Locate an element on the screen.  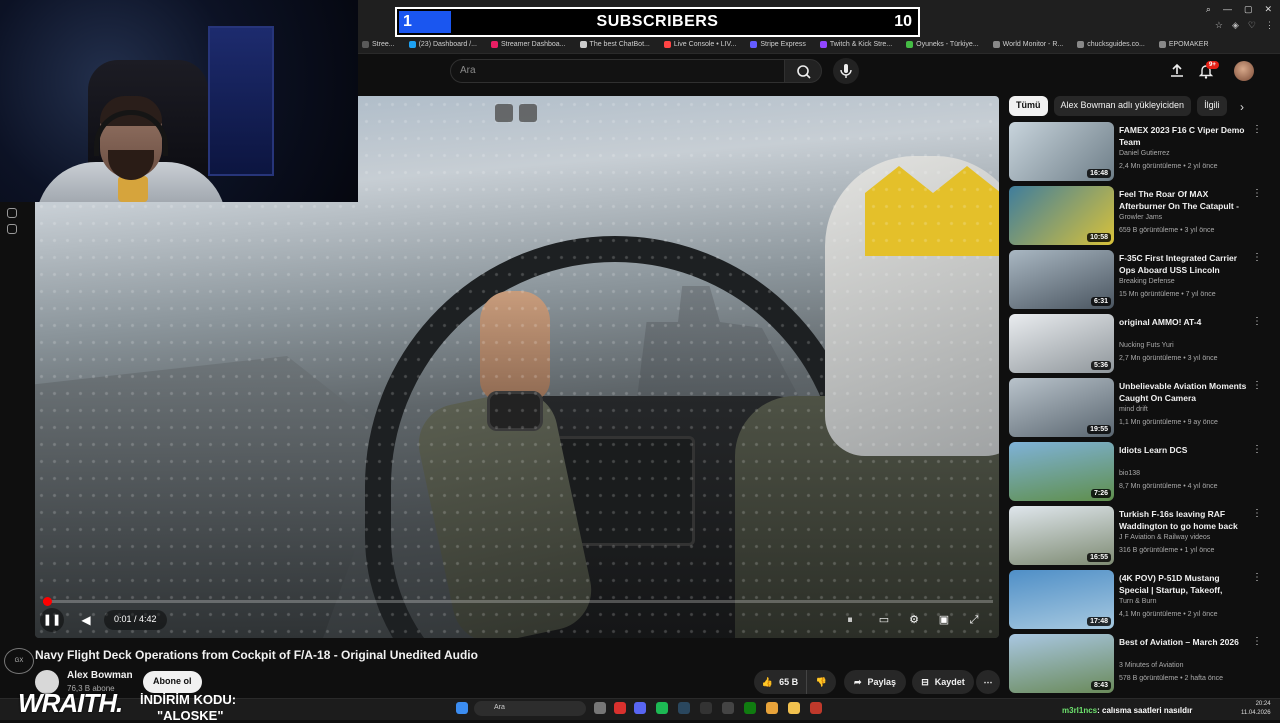
xbox-icon is located at coordinates (750, 708).